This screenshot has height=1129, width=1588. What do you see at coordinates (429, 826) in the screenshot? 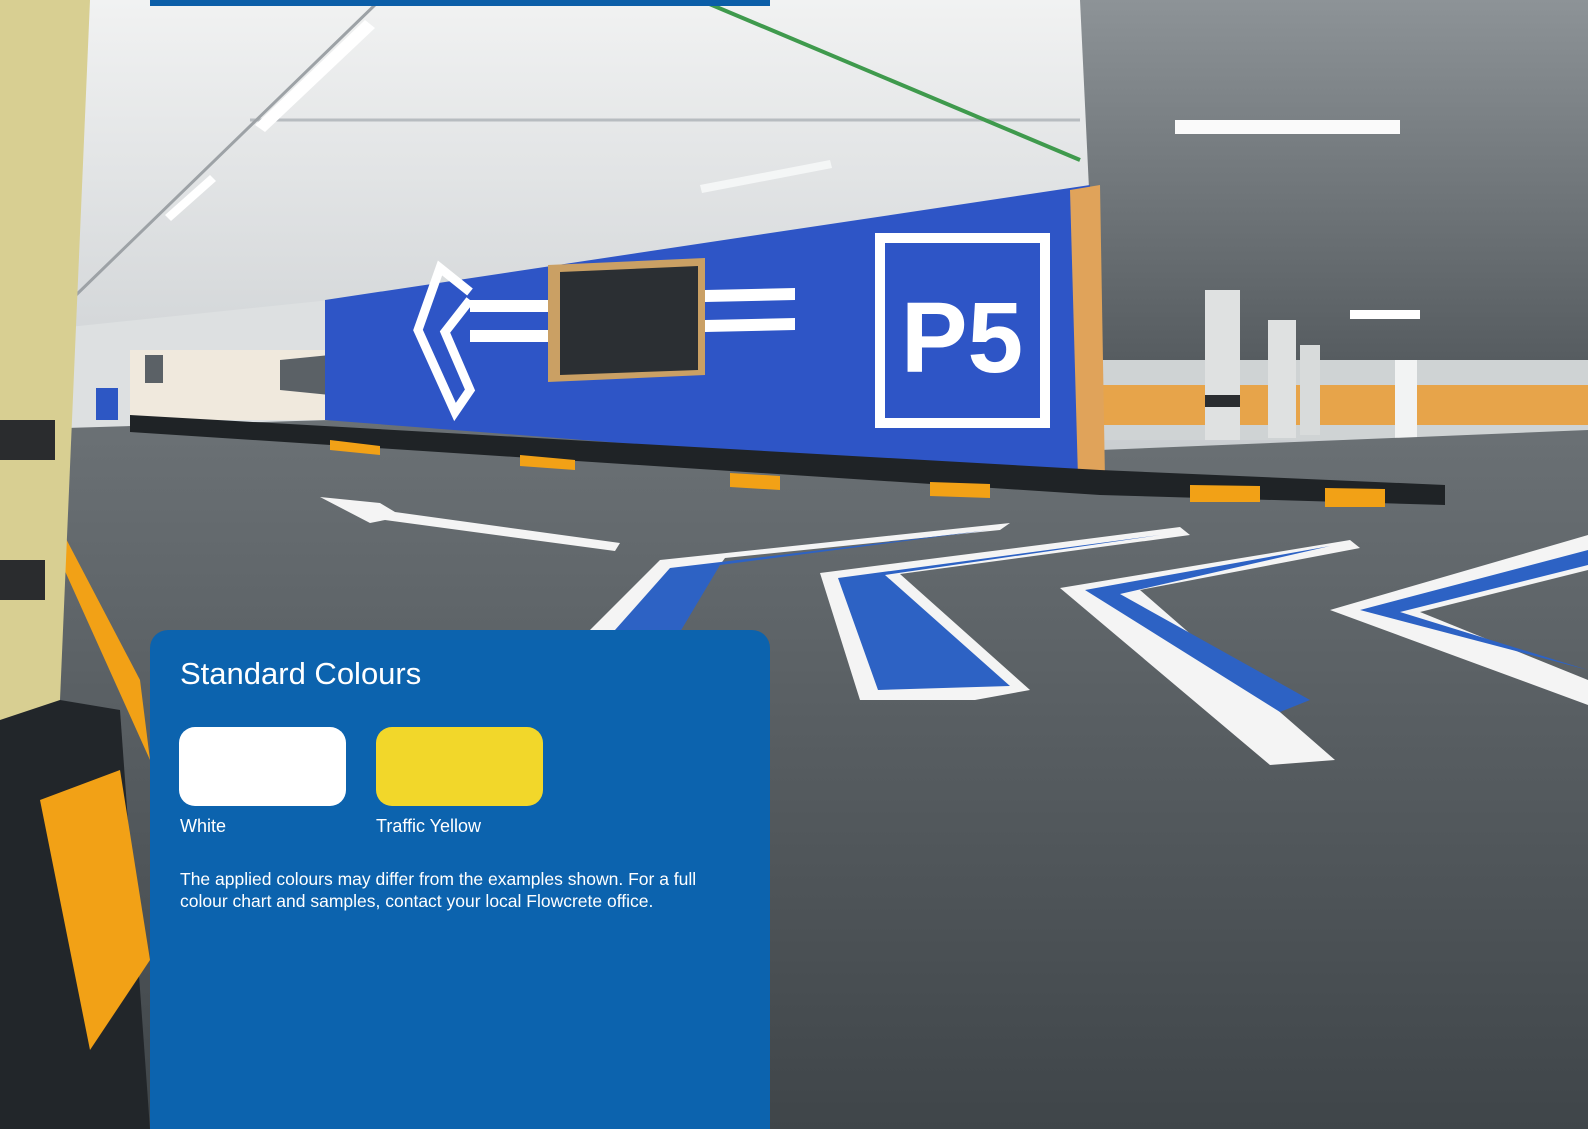
I see `swatch-label-traffic-yellow: Traffic Yellow` at bounding box center [429, 826].